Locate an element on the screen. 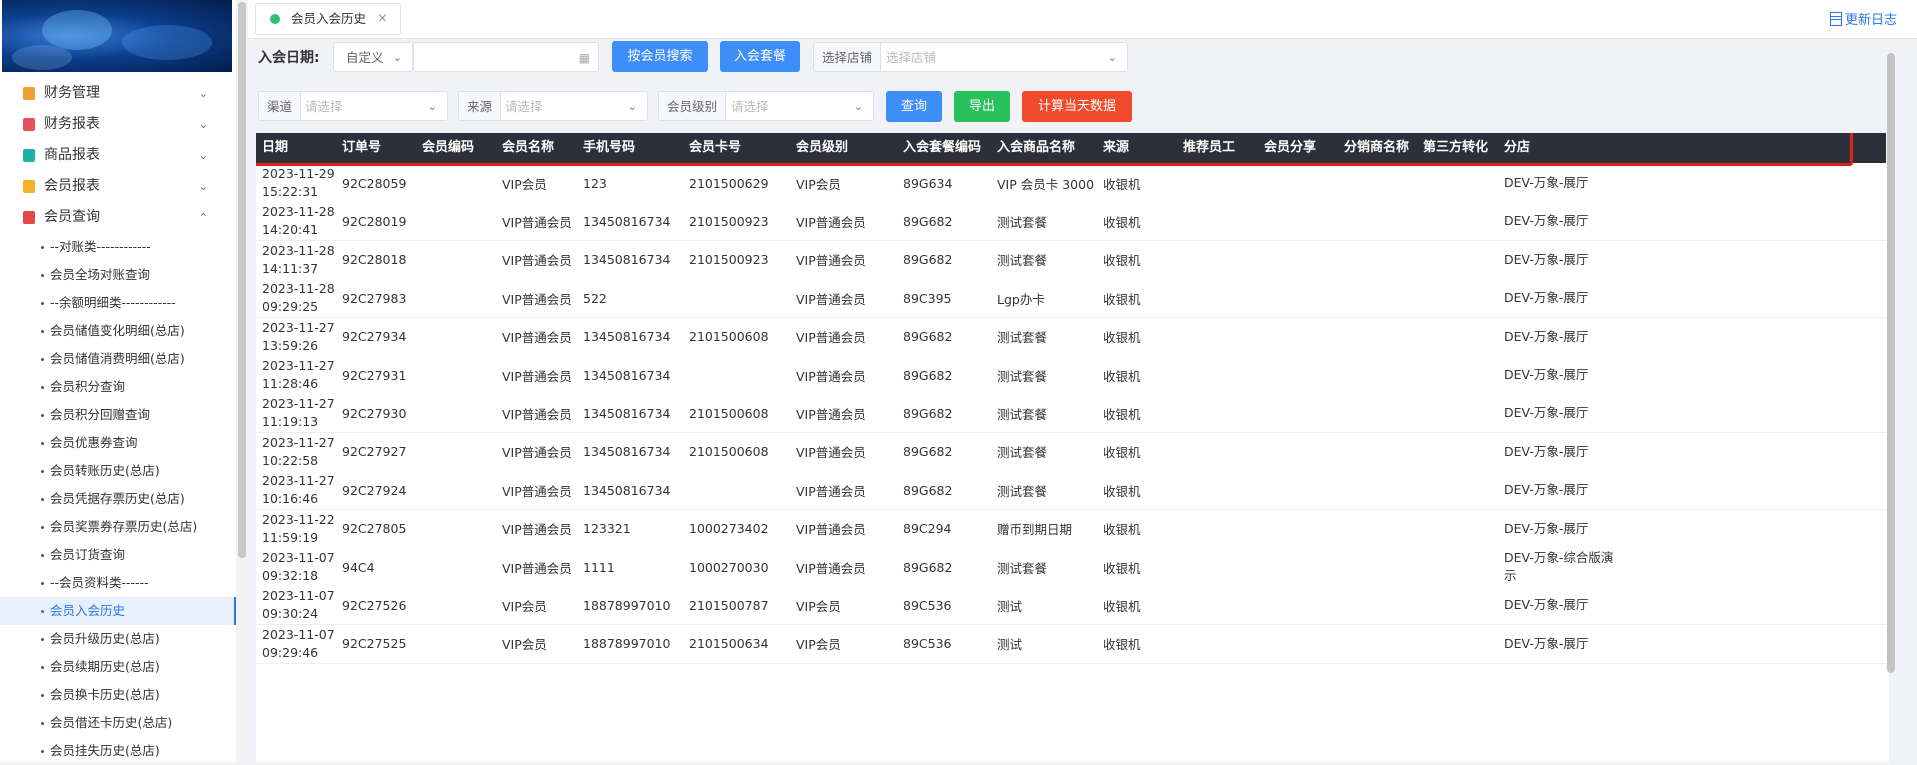  sidebar-sub-item: 会员换卡历史(总店) is located at coordinates (118, 695).